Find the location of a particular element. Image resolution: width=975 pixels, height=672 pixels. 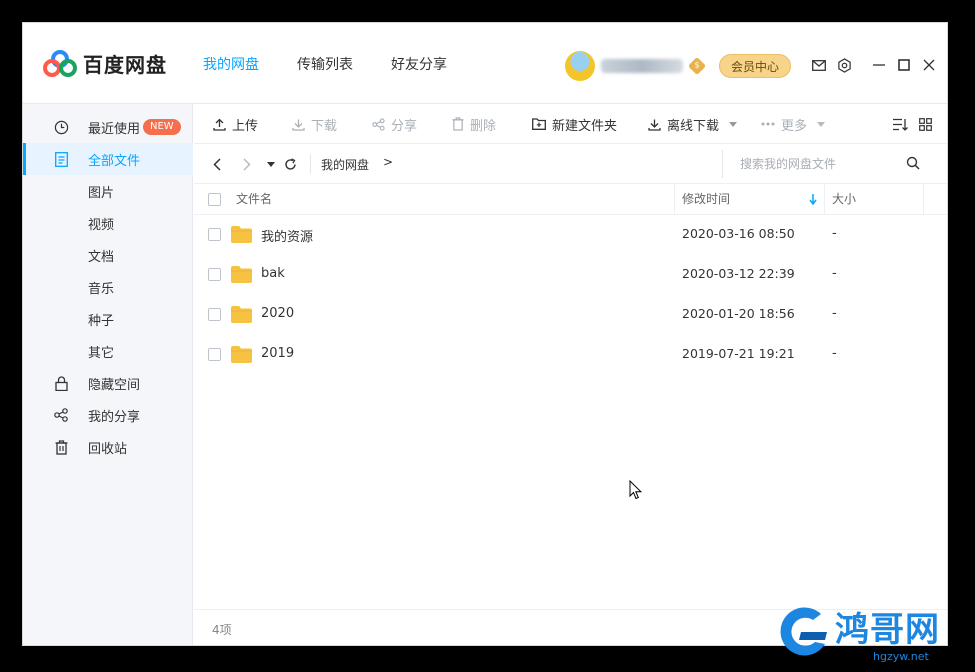

sidebar-item-music: 音乐 is located at coordinates (108, 287).